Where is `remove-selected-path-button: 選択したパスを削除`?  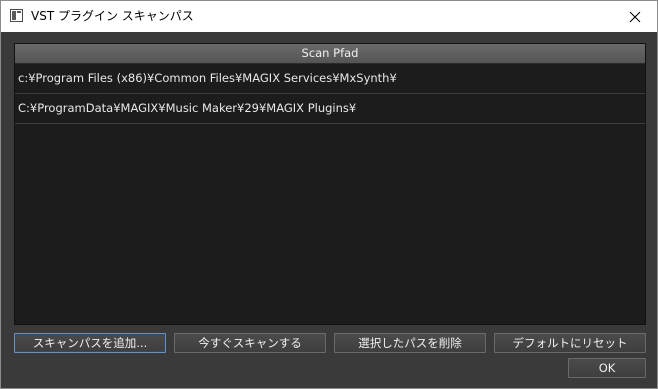
remove-selected-path-button: 選択したパスを削除 is located at coordinates (410, 343).